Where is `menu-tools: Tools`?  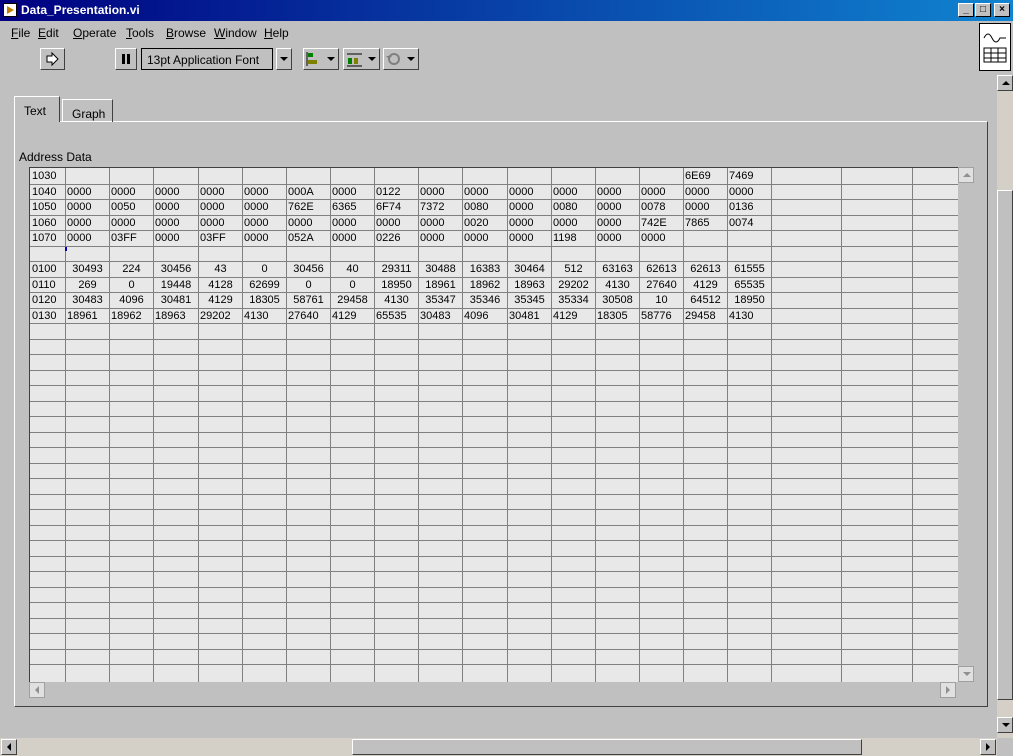
menu-tools: Tools is located at coordinates (140, 33).